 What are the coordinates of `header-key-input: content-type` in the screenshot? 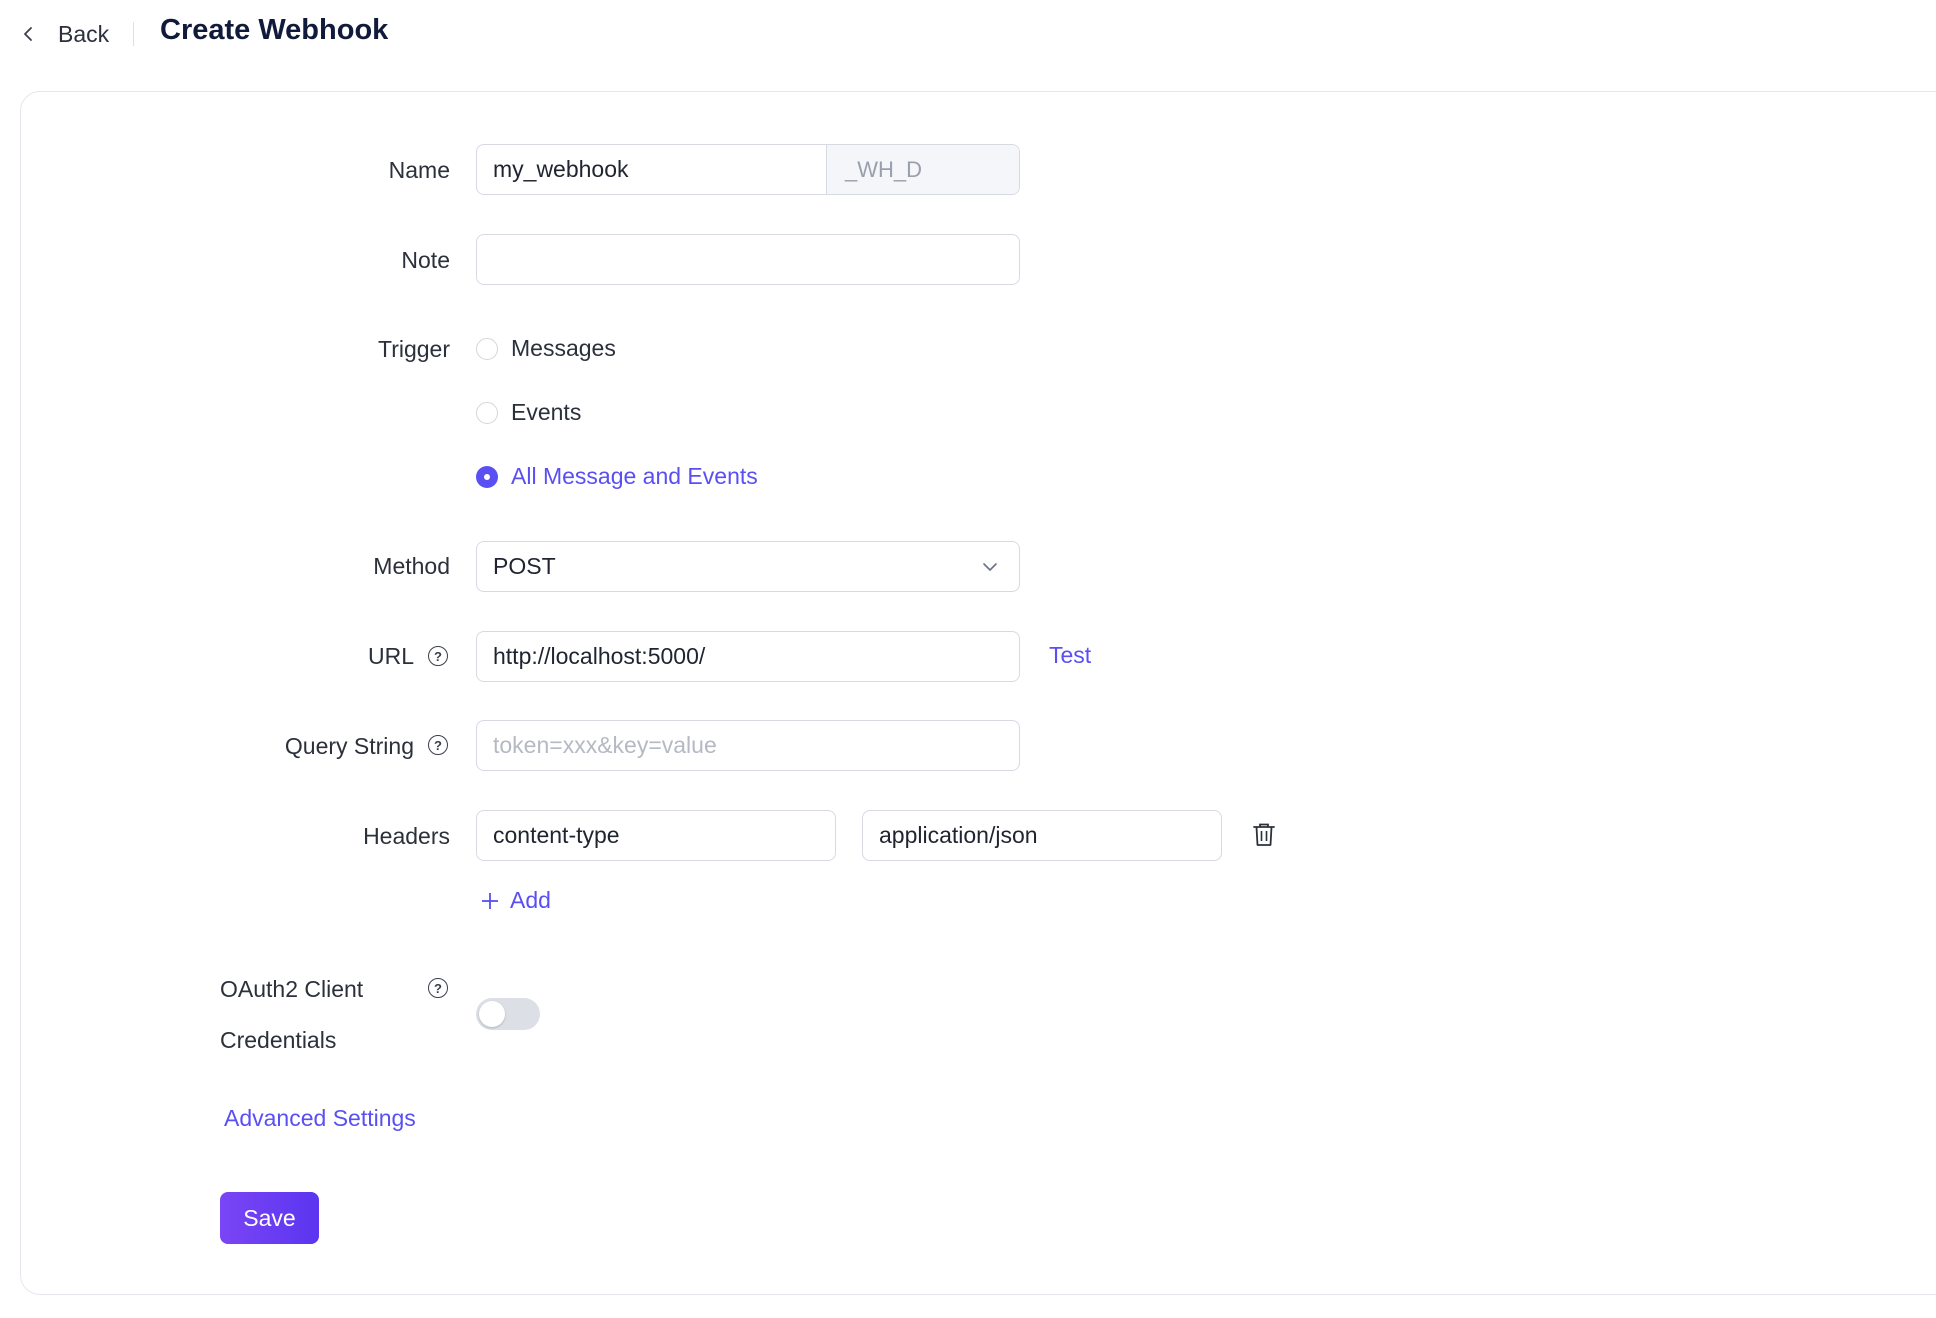 It's located at (656, 835).